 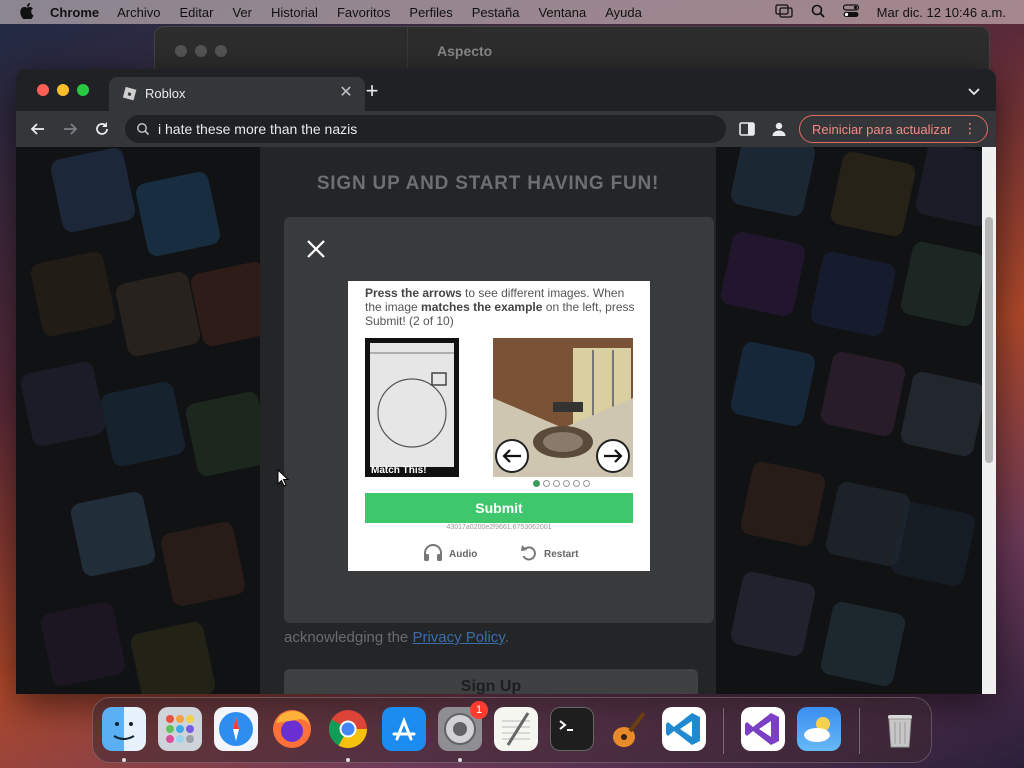 I want to click on chrome-icon, so click(x=348, y=729).